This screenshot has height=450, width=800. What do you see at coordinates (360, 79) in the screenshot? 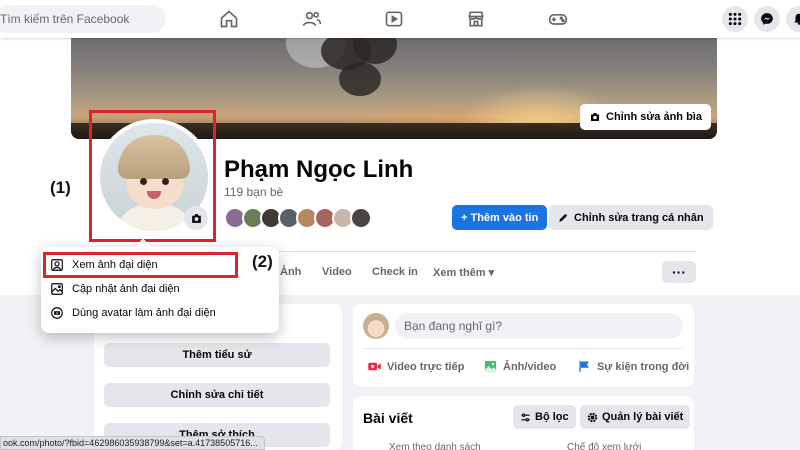
I see `clover-leaf-shape` at bounding box center [360, 79].